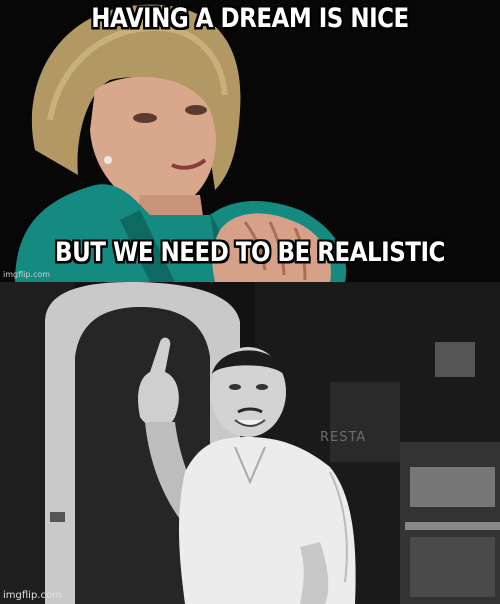 This screenshot has width=500, height=604. Describe the element at coordinates (250, 19) in the screenshot. I see `caption-top: HAVING A DREAM IS NICE` at that location.